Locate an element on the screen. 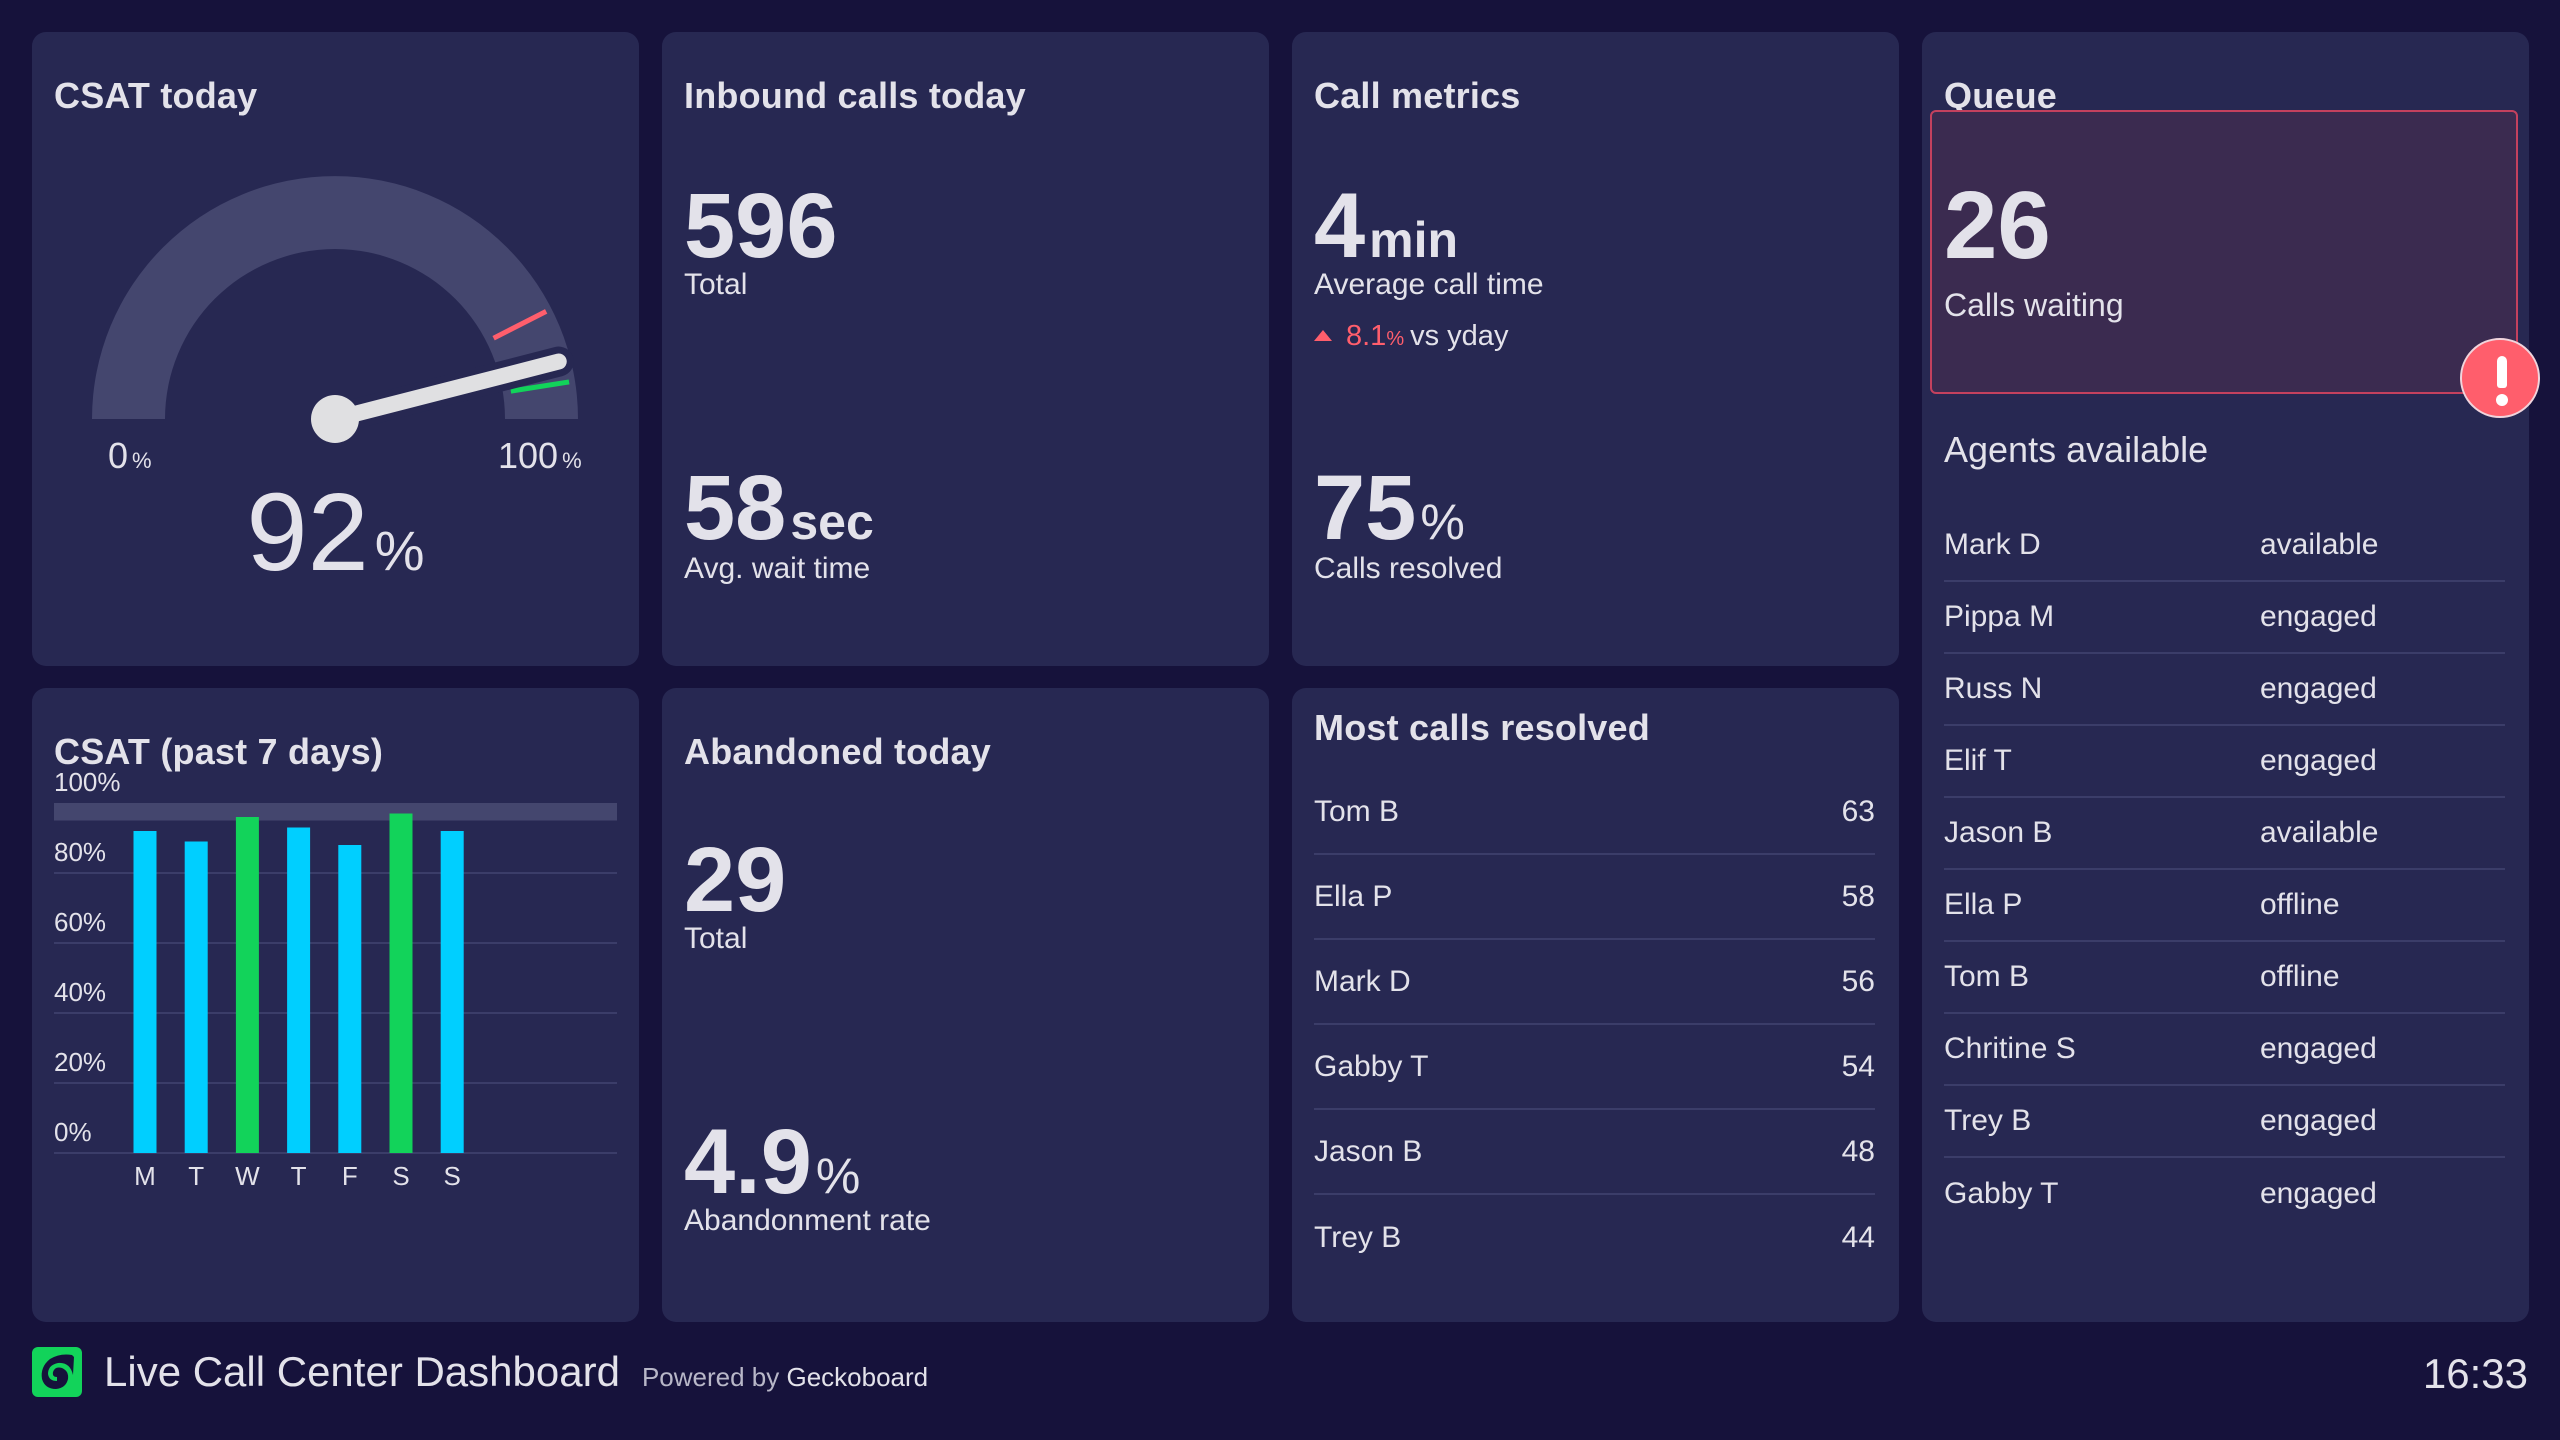  avg-call-time-label: Average call time is located at coordinates (1429, 284).